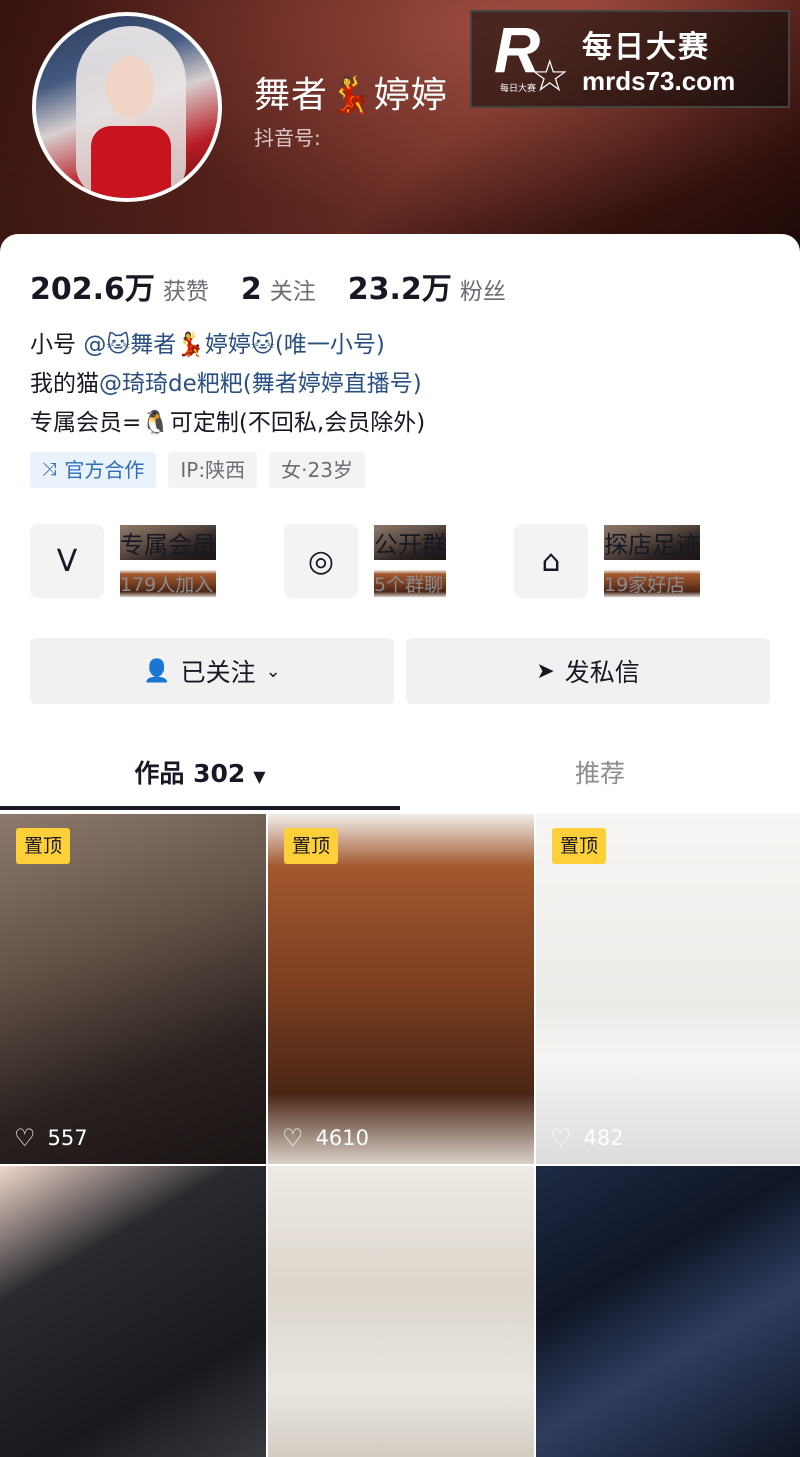 The width and height of the screenshot is (800, 1457). Describe the element at coordinates (518, 89) in the screenshot. I see `watermark-logo-small: 每日大赛` at that location.